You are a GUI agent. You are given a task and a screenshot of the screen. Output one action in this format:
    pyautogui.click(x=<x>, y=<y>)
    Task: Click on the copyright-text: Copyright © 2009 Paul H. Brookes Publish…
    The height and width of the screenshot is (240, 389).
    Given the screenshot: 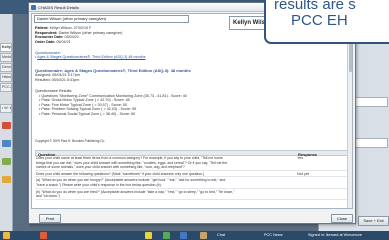 What is the action you would take?
    pyautogui.click(x=70, y=141)
    